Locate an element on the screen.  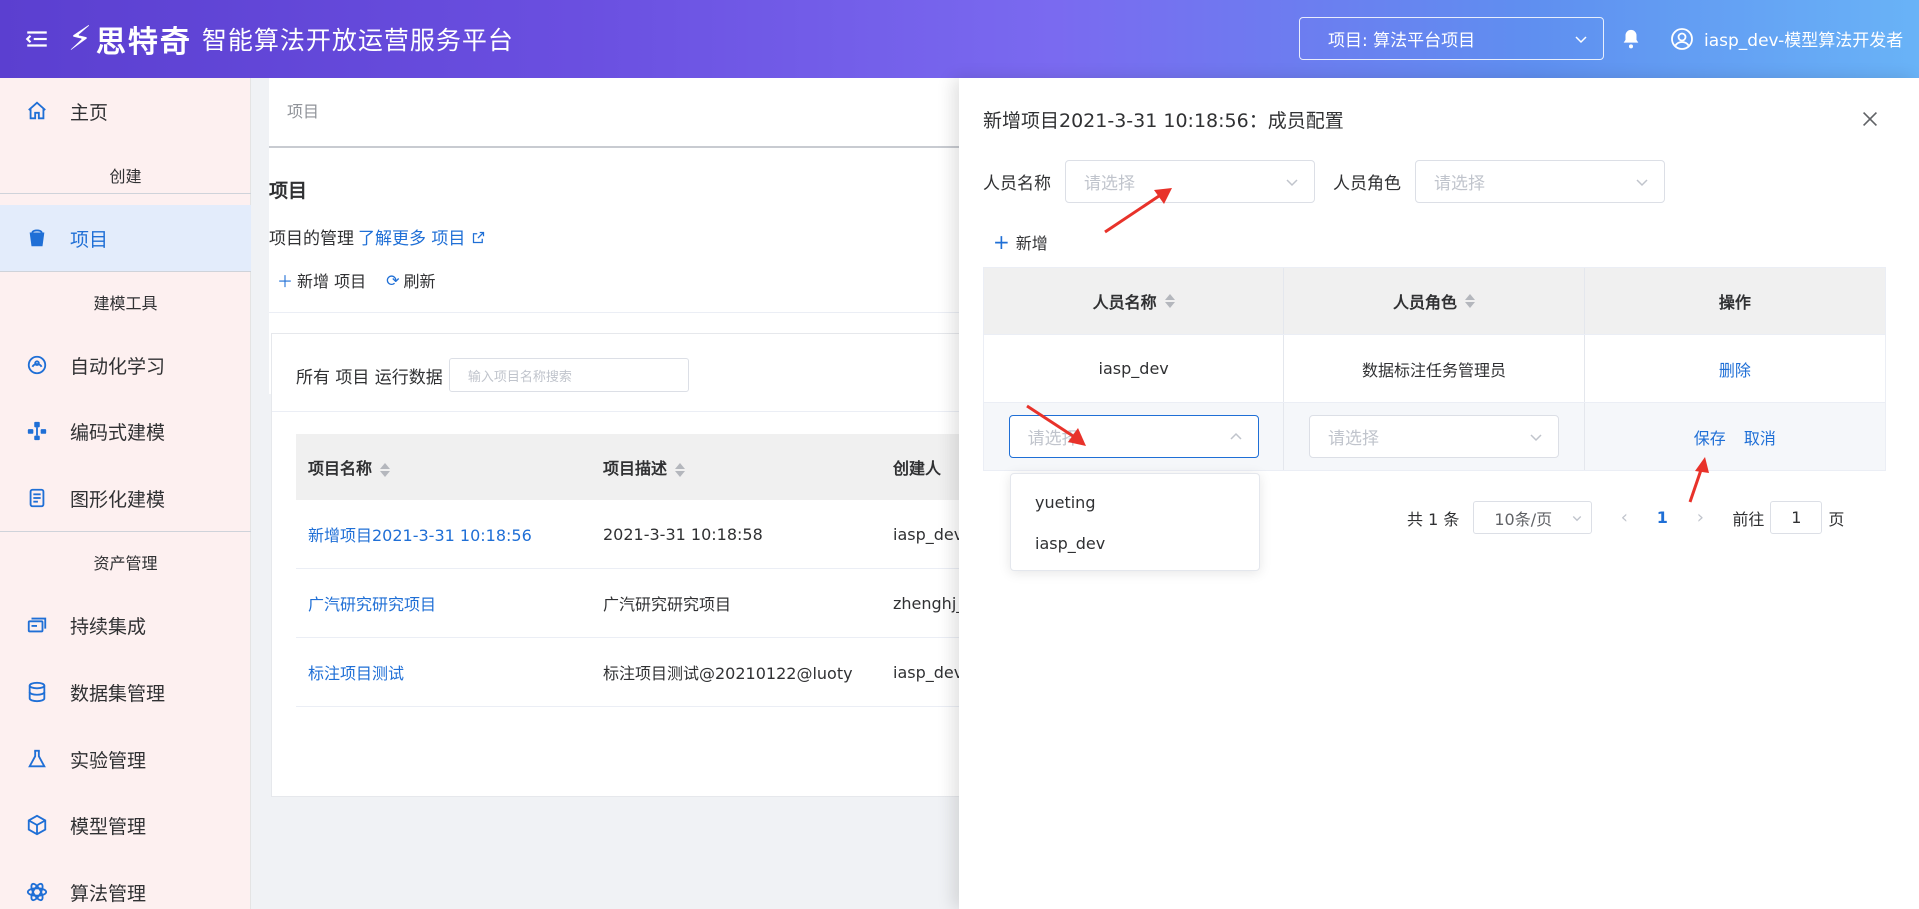
sidebar-item-label: 自动化学习 is located at coordinates (118, 366).